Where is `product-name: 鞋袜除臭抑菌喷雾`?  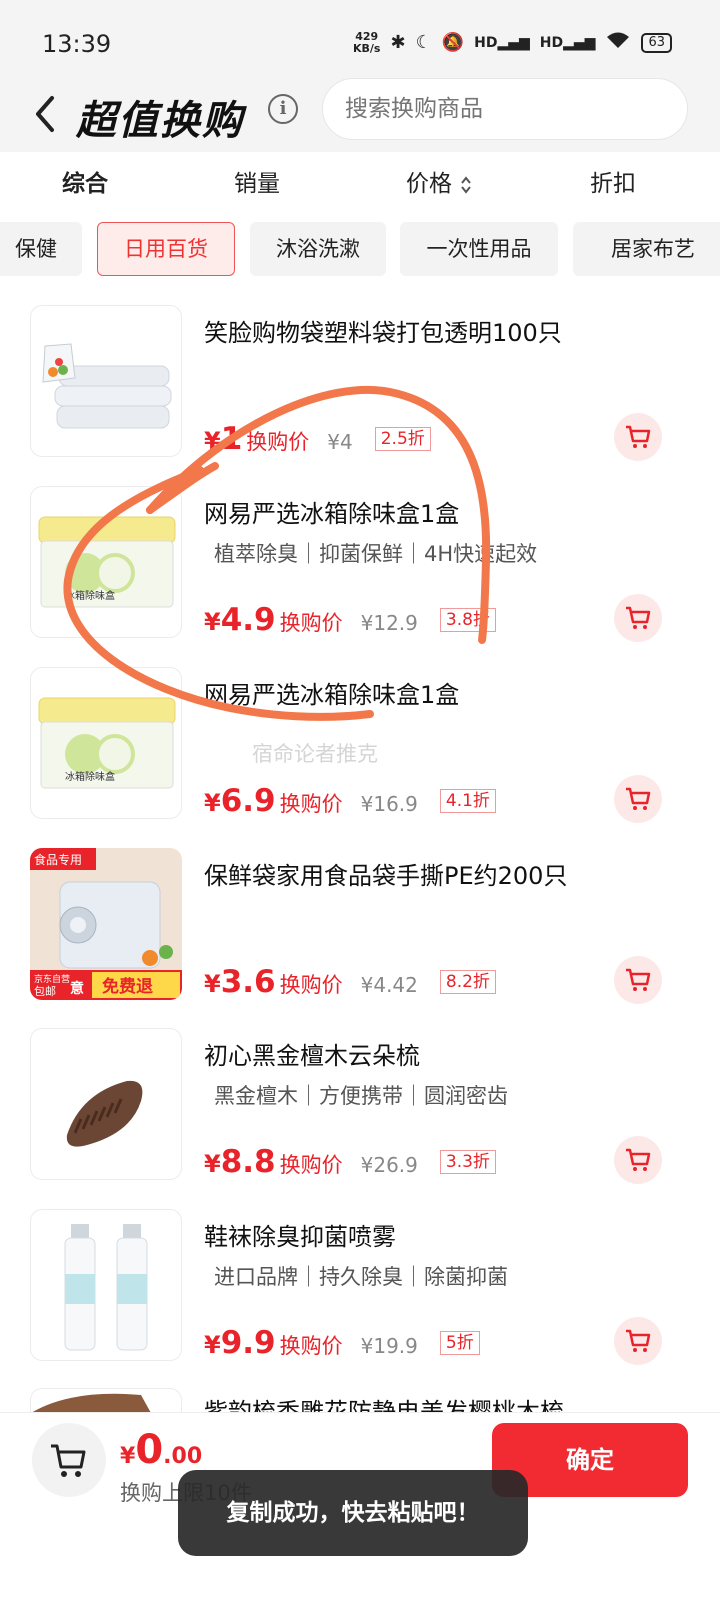
product-name: 鞋袜除臭抑菌喷雾 is located at coordinates (300, 1237).